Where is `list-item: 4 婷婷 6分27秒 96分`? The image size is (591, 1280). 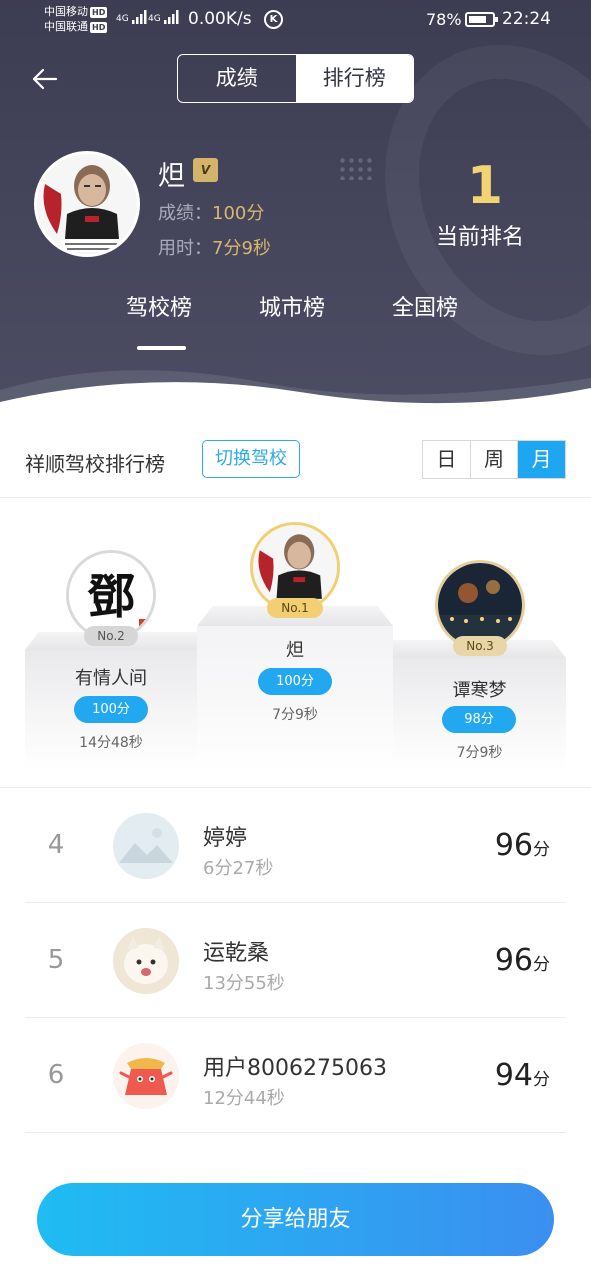 list-item: 4 婷婷 6分27秒 96分 is located at coordinates (295, 845).